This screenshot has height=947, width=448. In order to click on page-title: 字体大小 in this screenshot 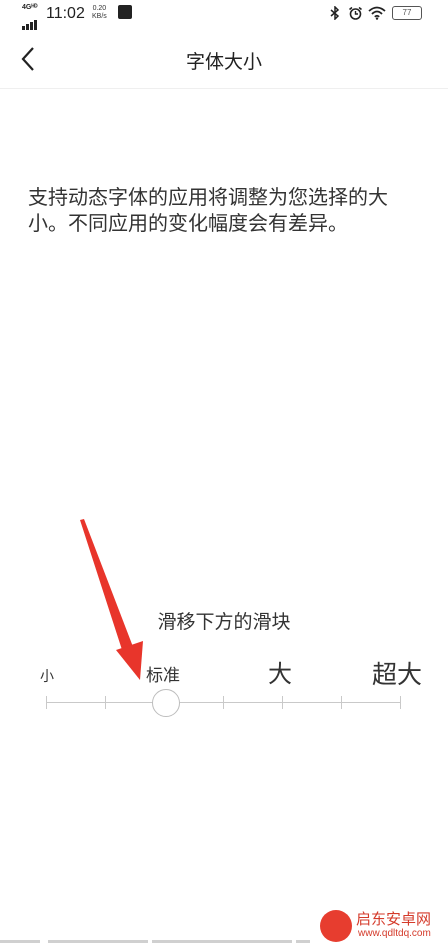, I will do `click(223, 62)`.